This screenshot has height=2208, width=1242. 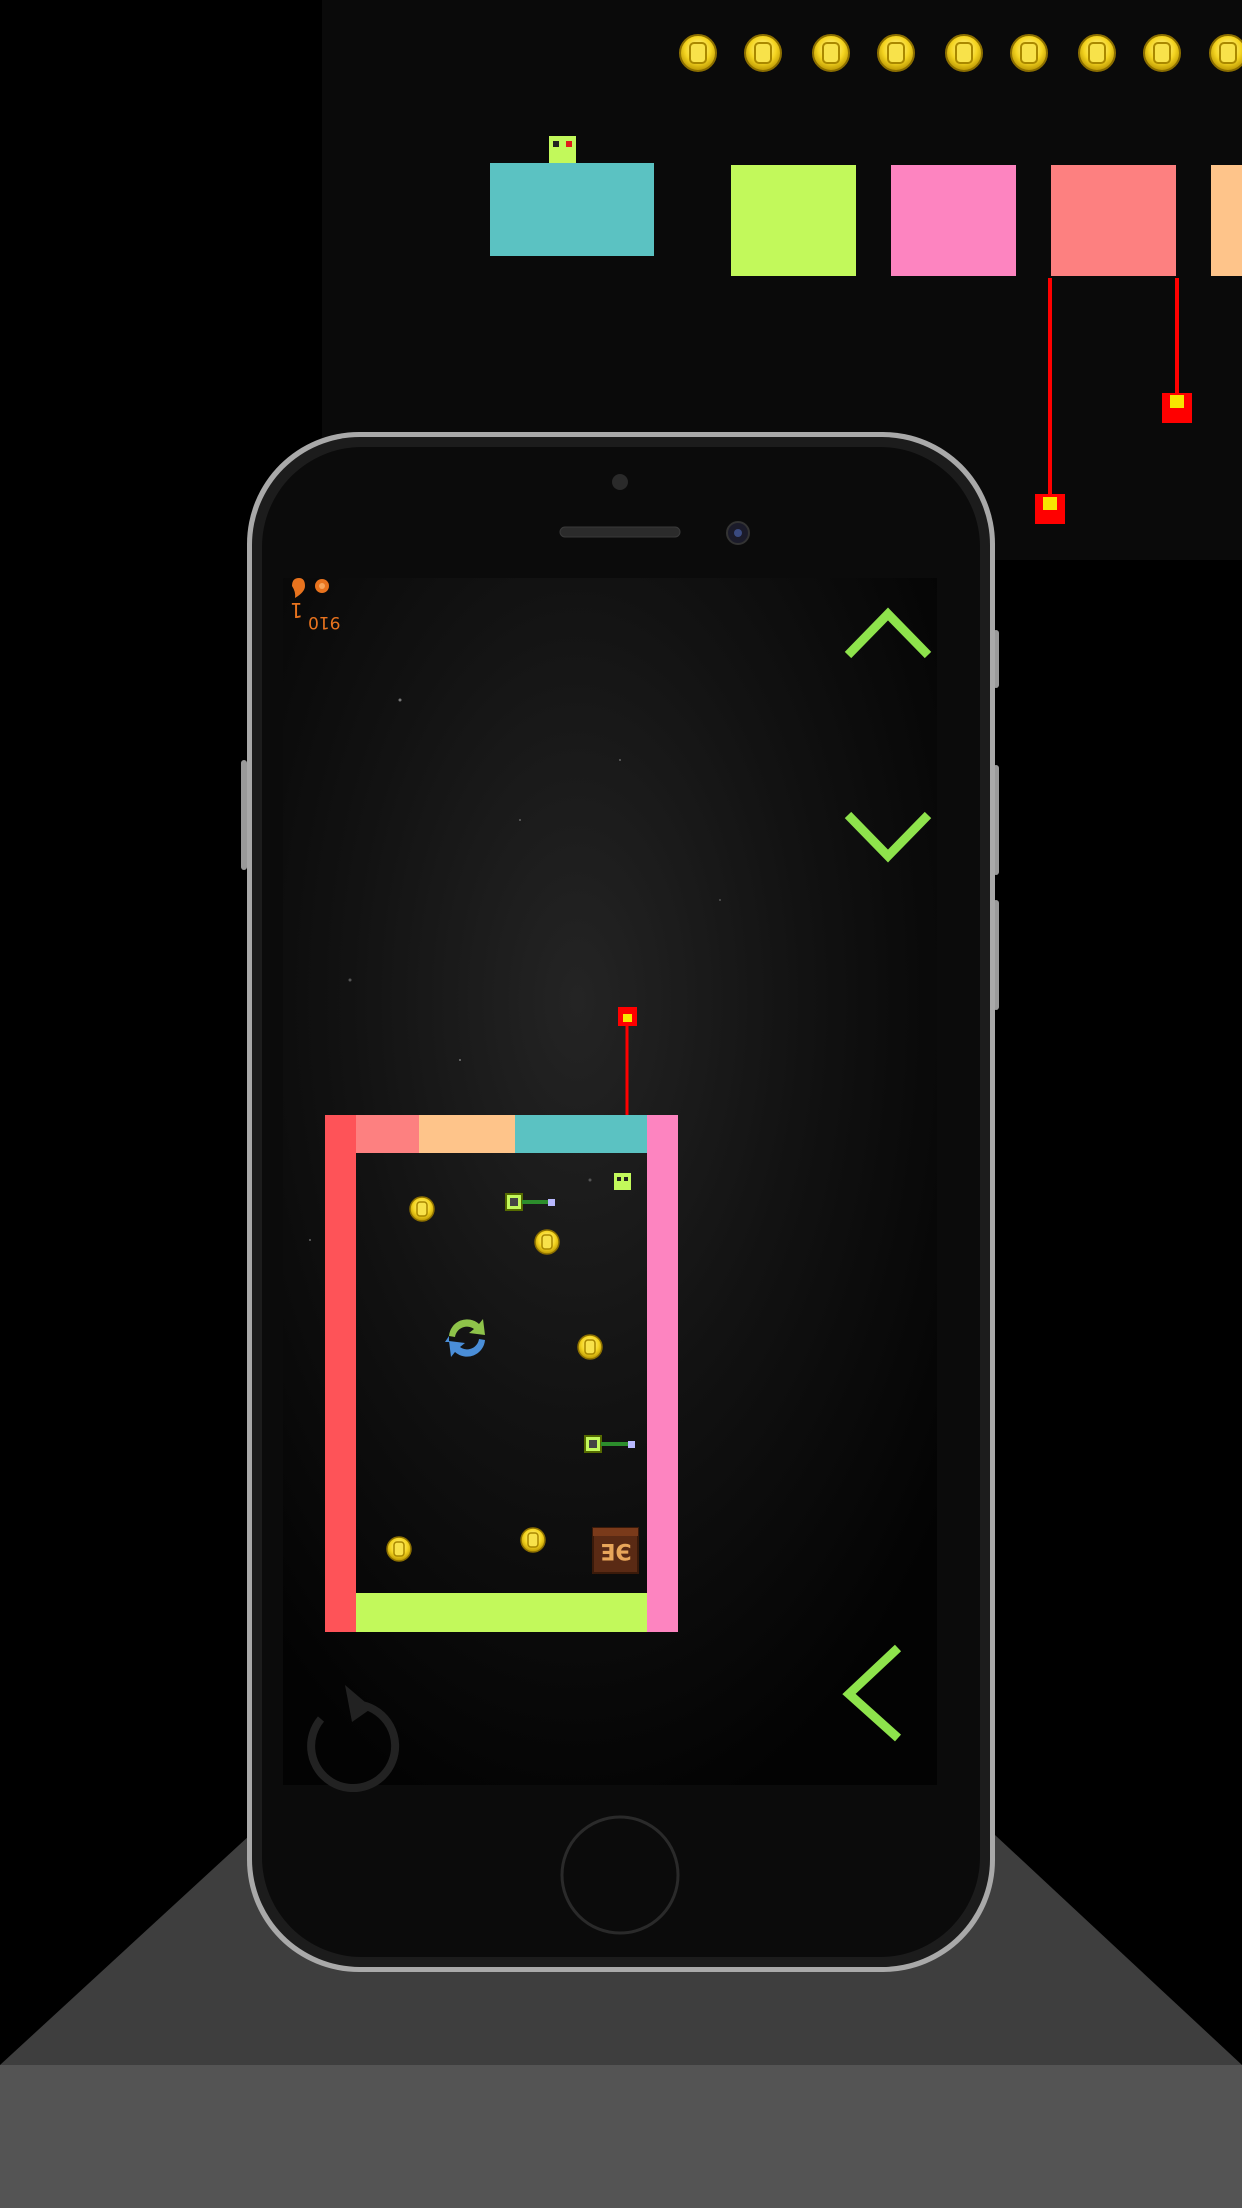 What do you see at coordinates (953, 220) in the screenshot?
I see `block-pink` at bounding box center [953, 220].